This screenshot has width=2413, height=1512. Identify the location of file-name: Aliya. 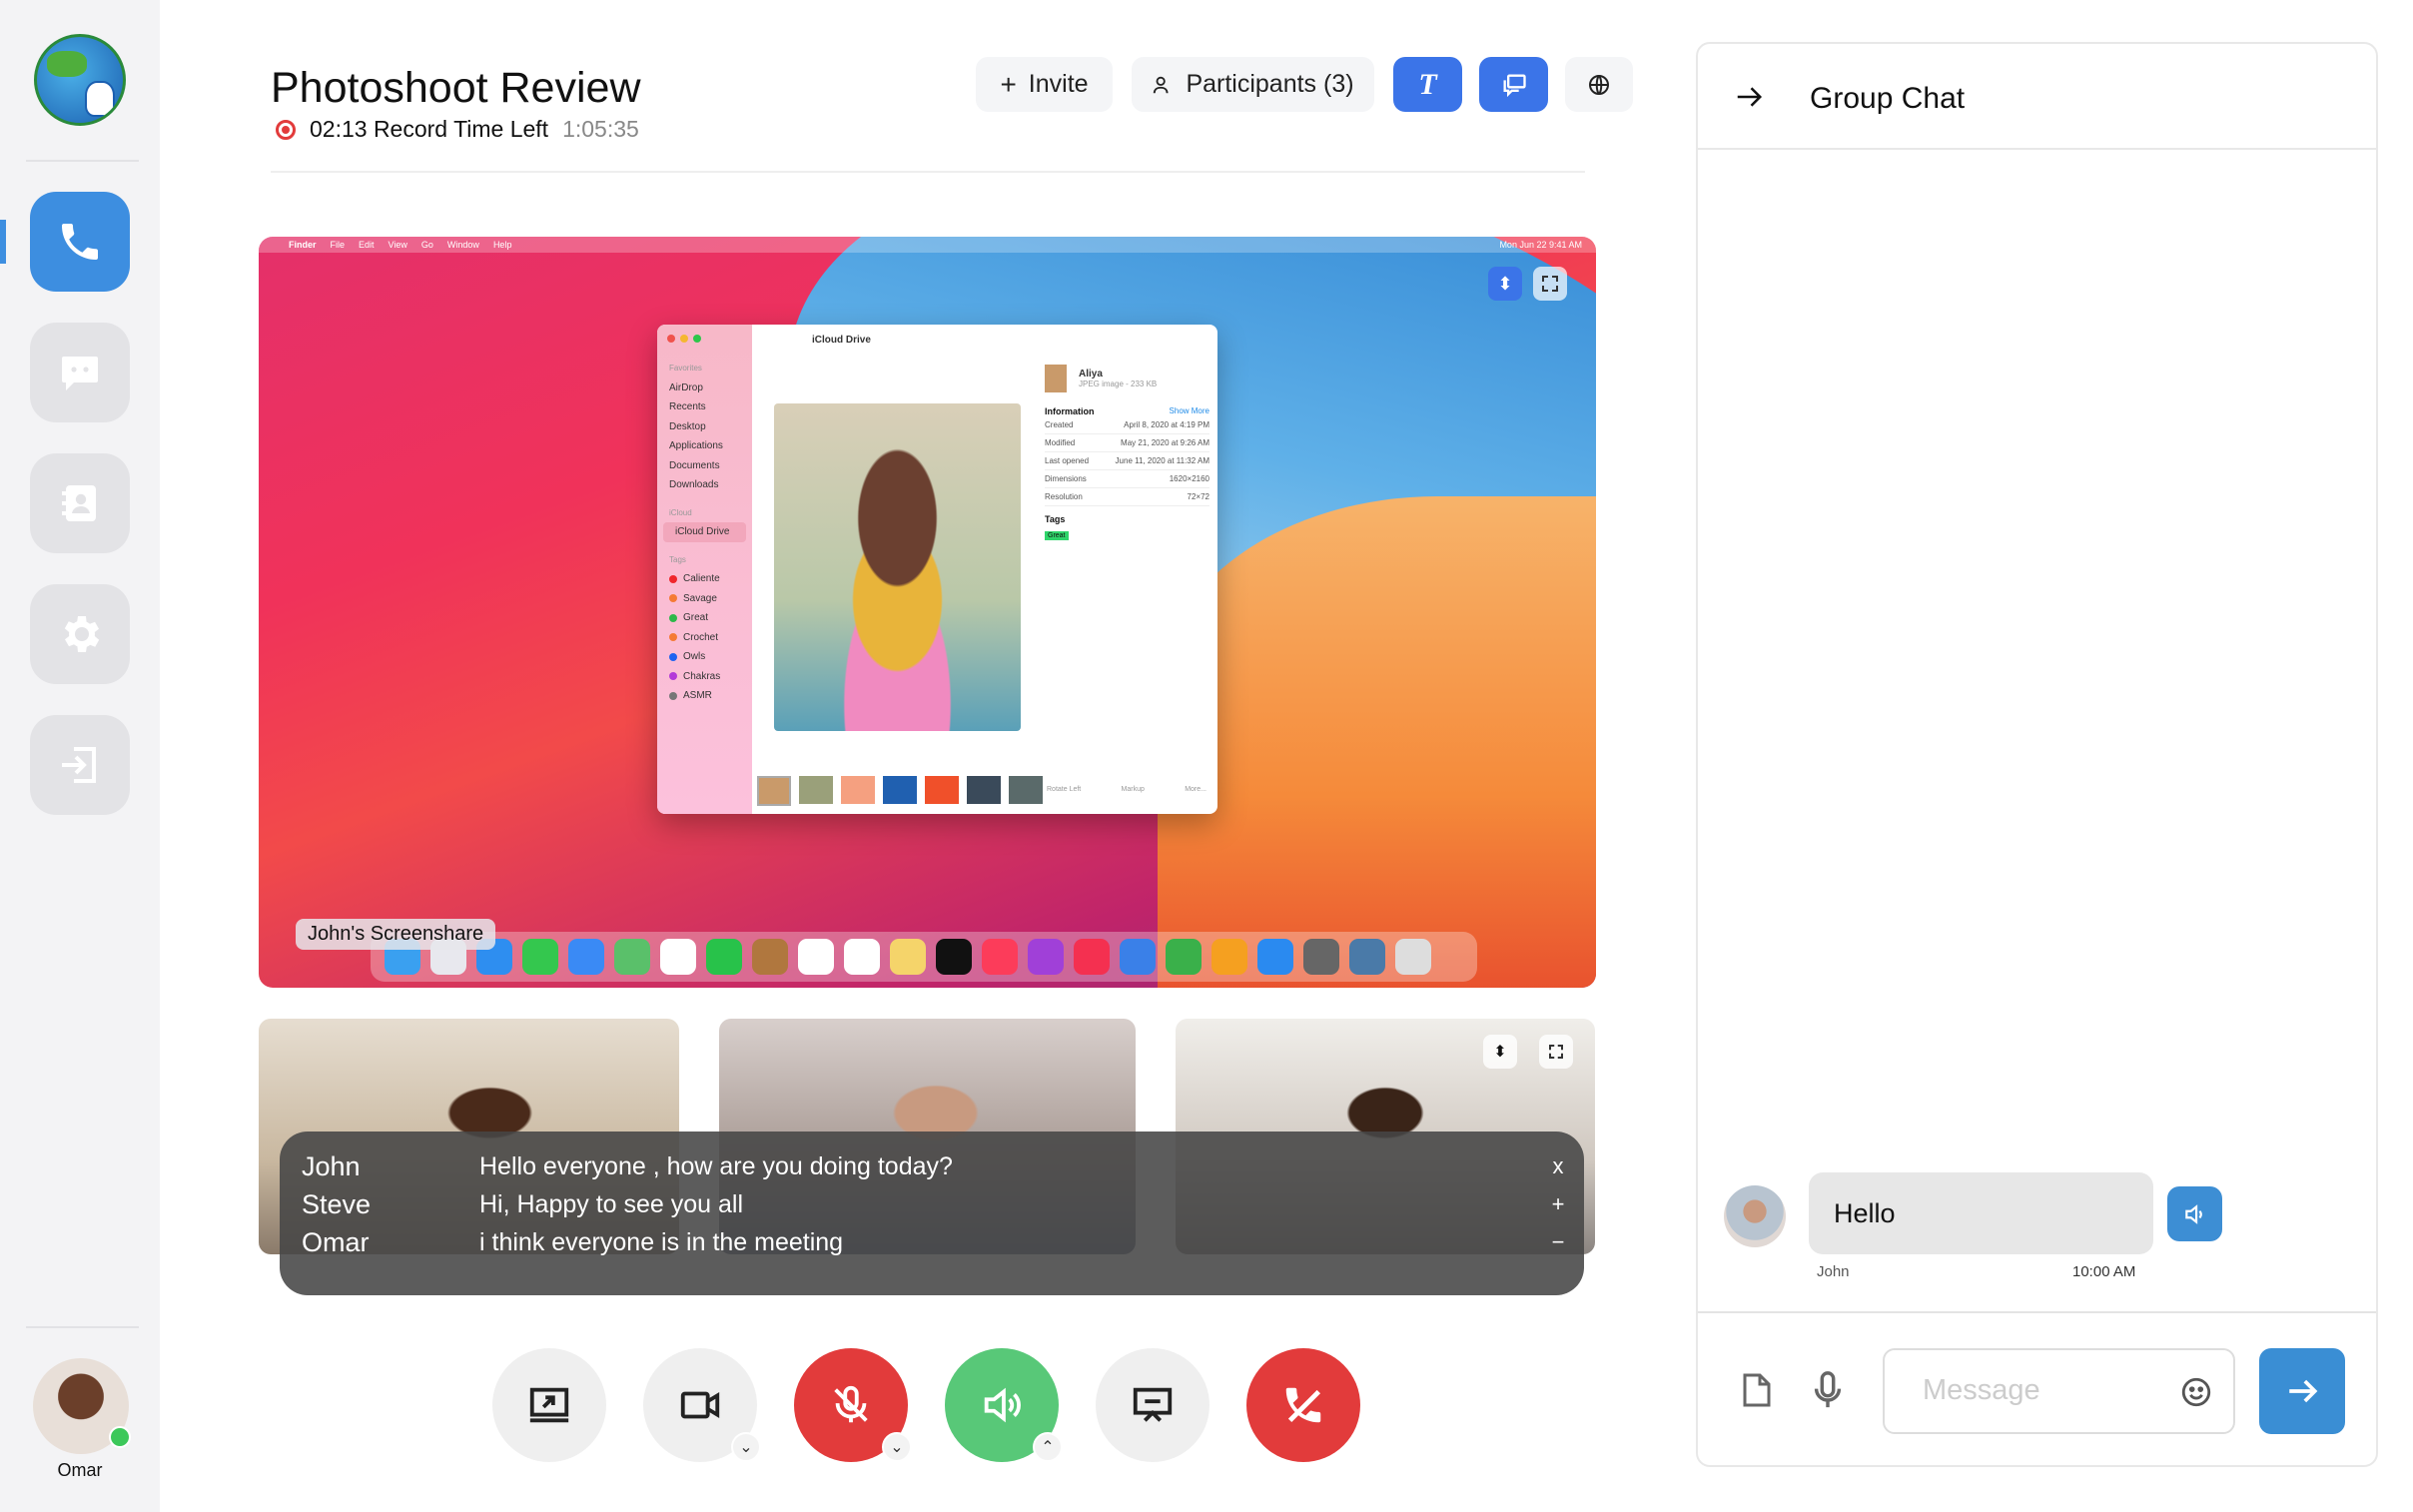
(1091, 374).